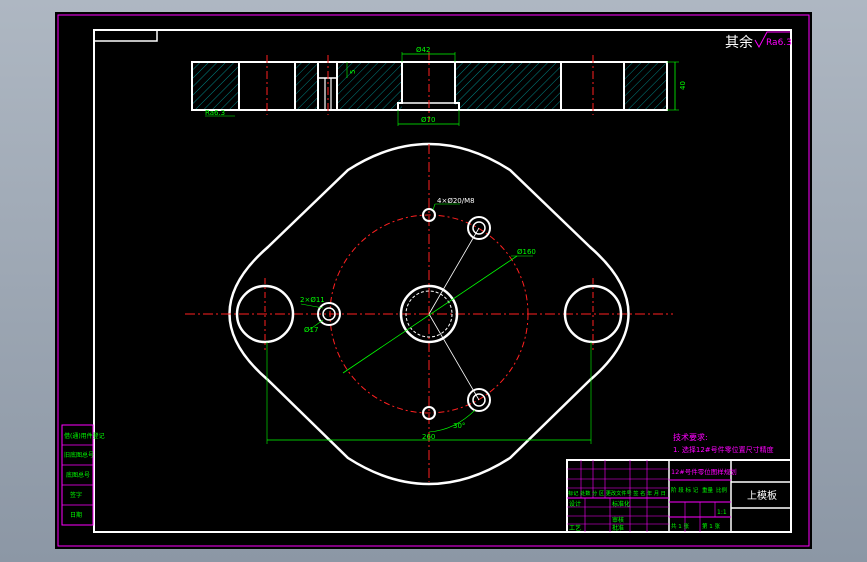  Describe the element at coordinates (76, 515) in the screenshot. I see `side-table-row-5: 日期` at that location.